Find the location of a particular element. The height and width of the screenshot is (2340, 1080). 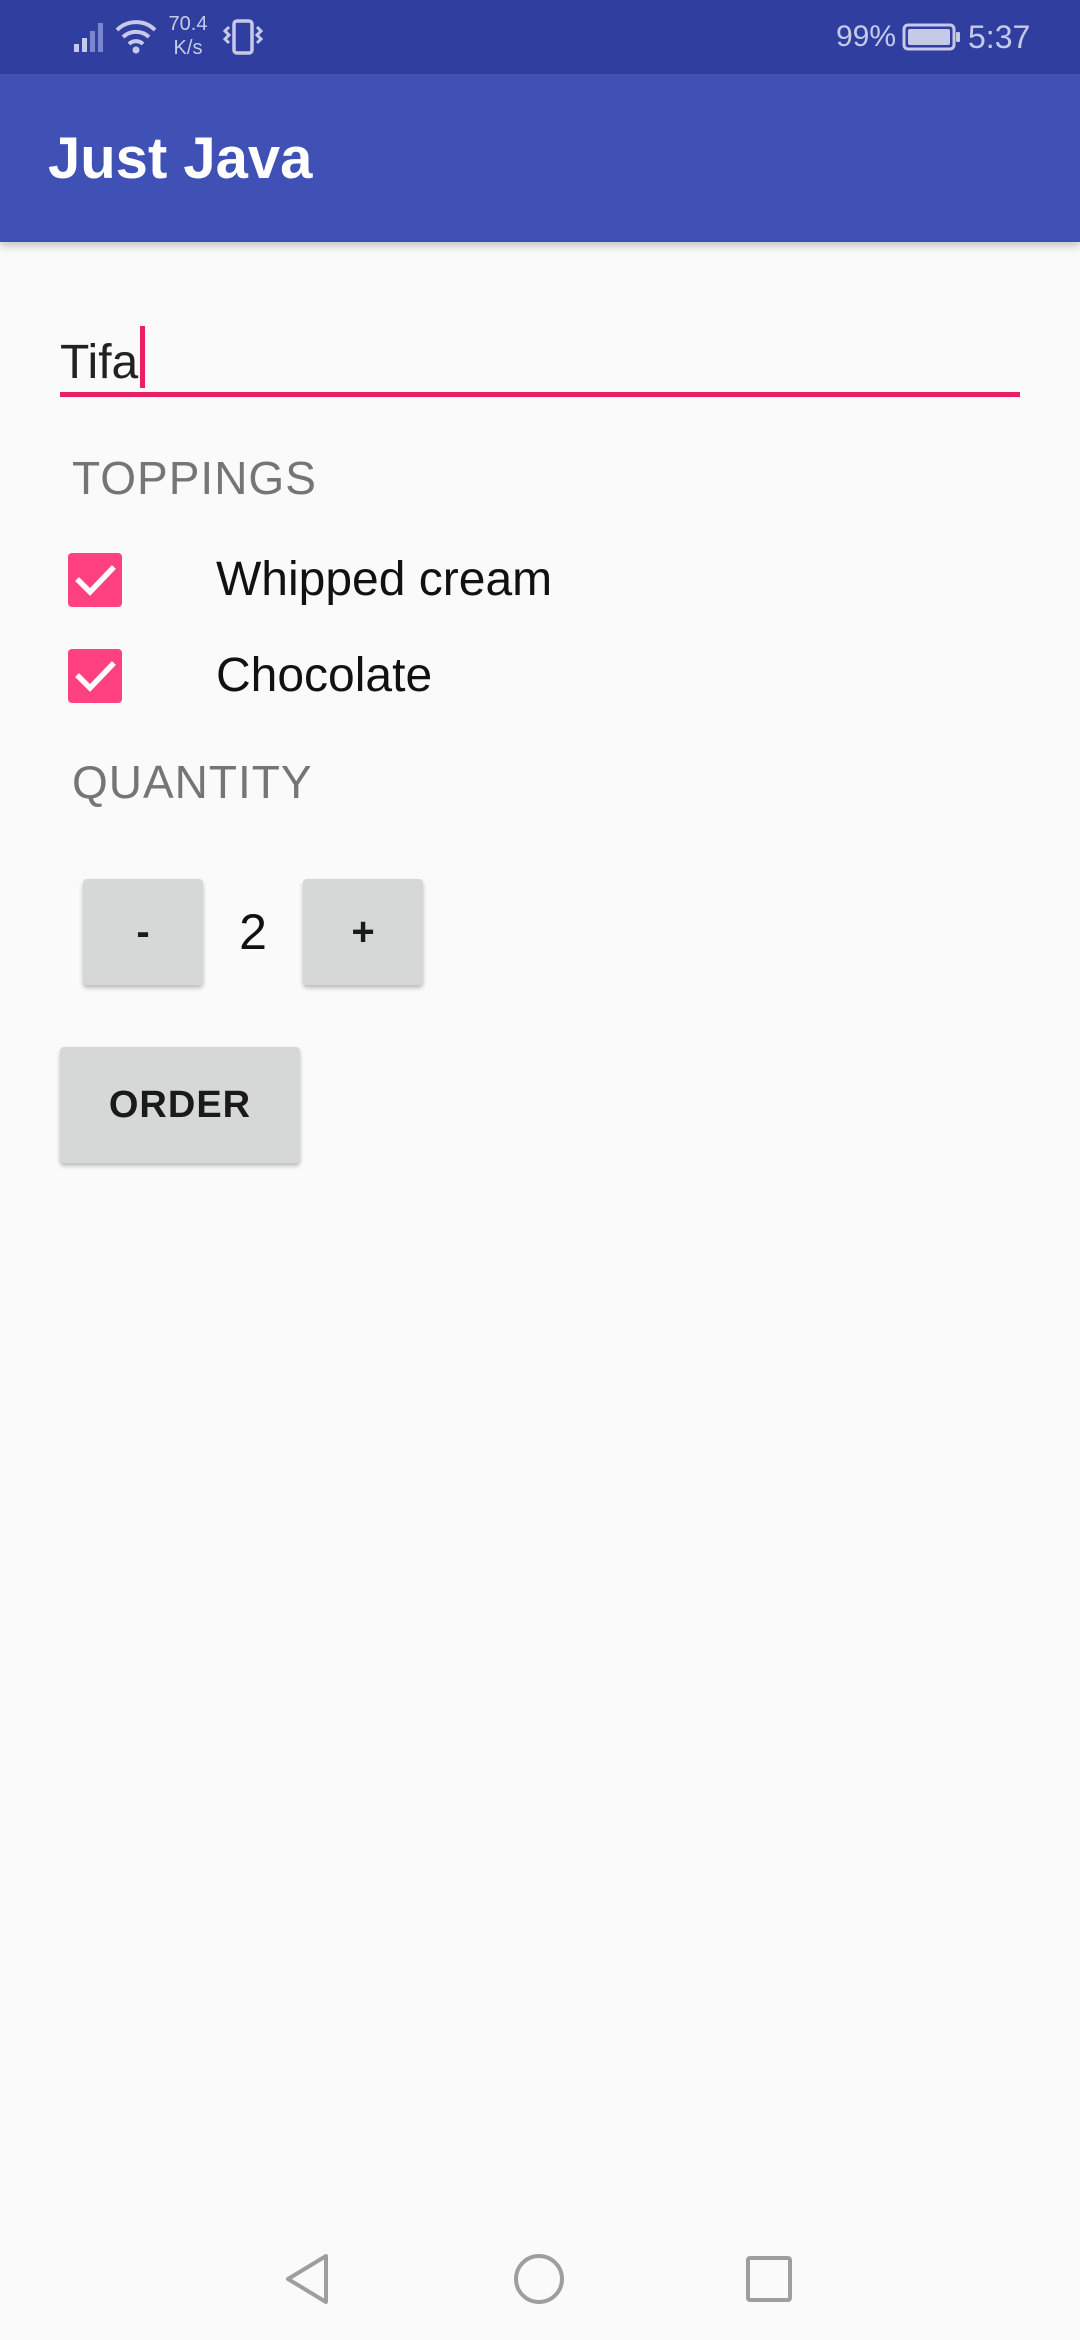

vibrate-icon is located at coordinates (243, 39).